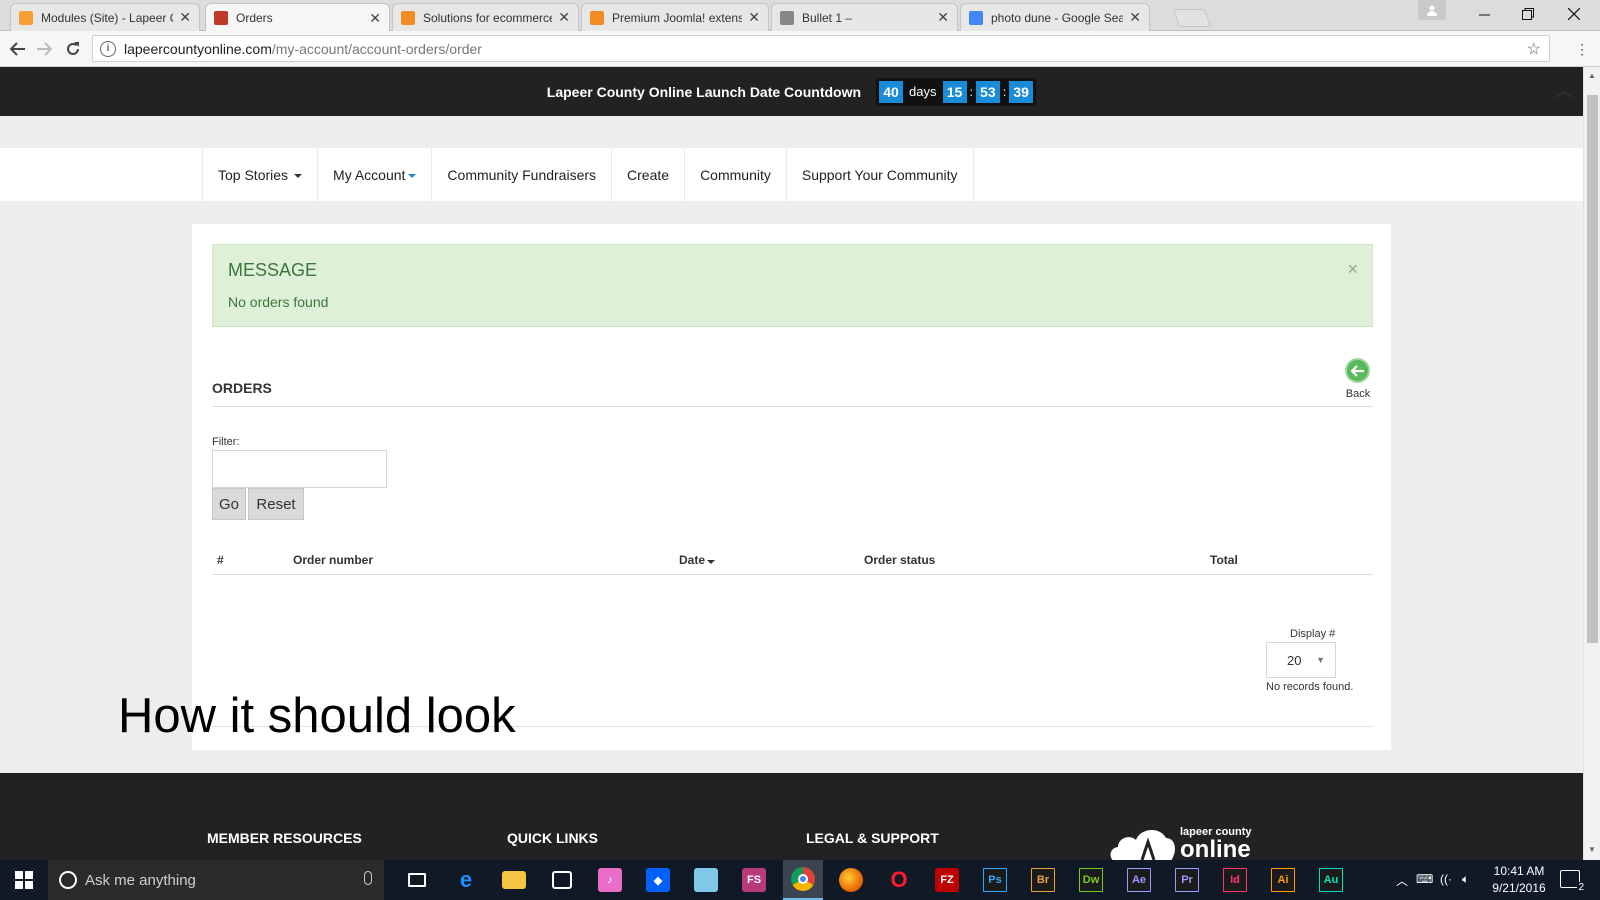  Describe the element at coordinates (1484, 14) in the screenshot. I see `minimize-window-icon` at that location.